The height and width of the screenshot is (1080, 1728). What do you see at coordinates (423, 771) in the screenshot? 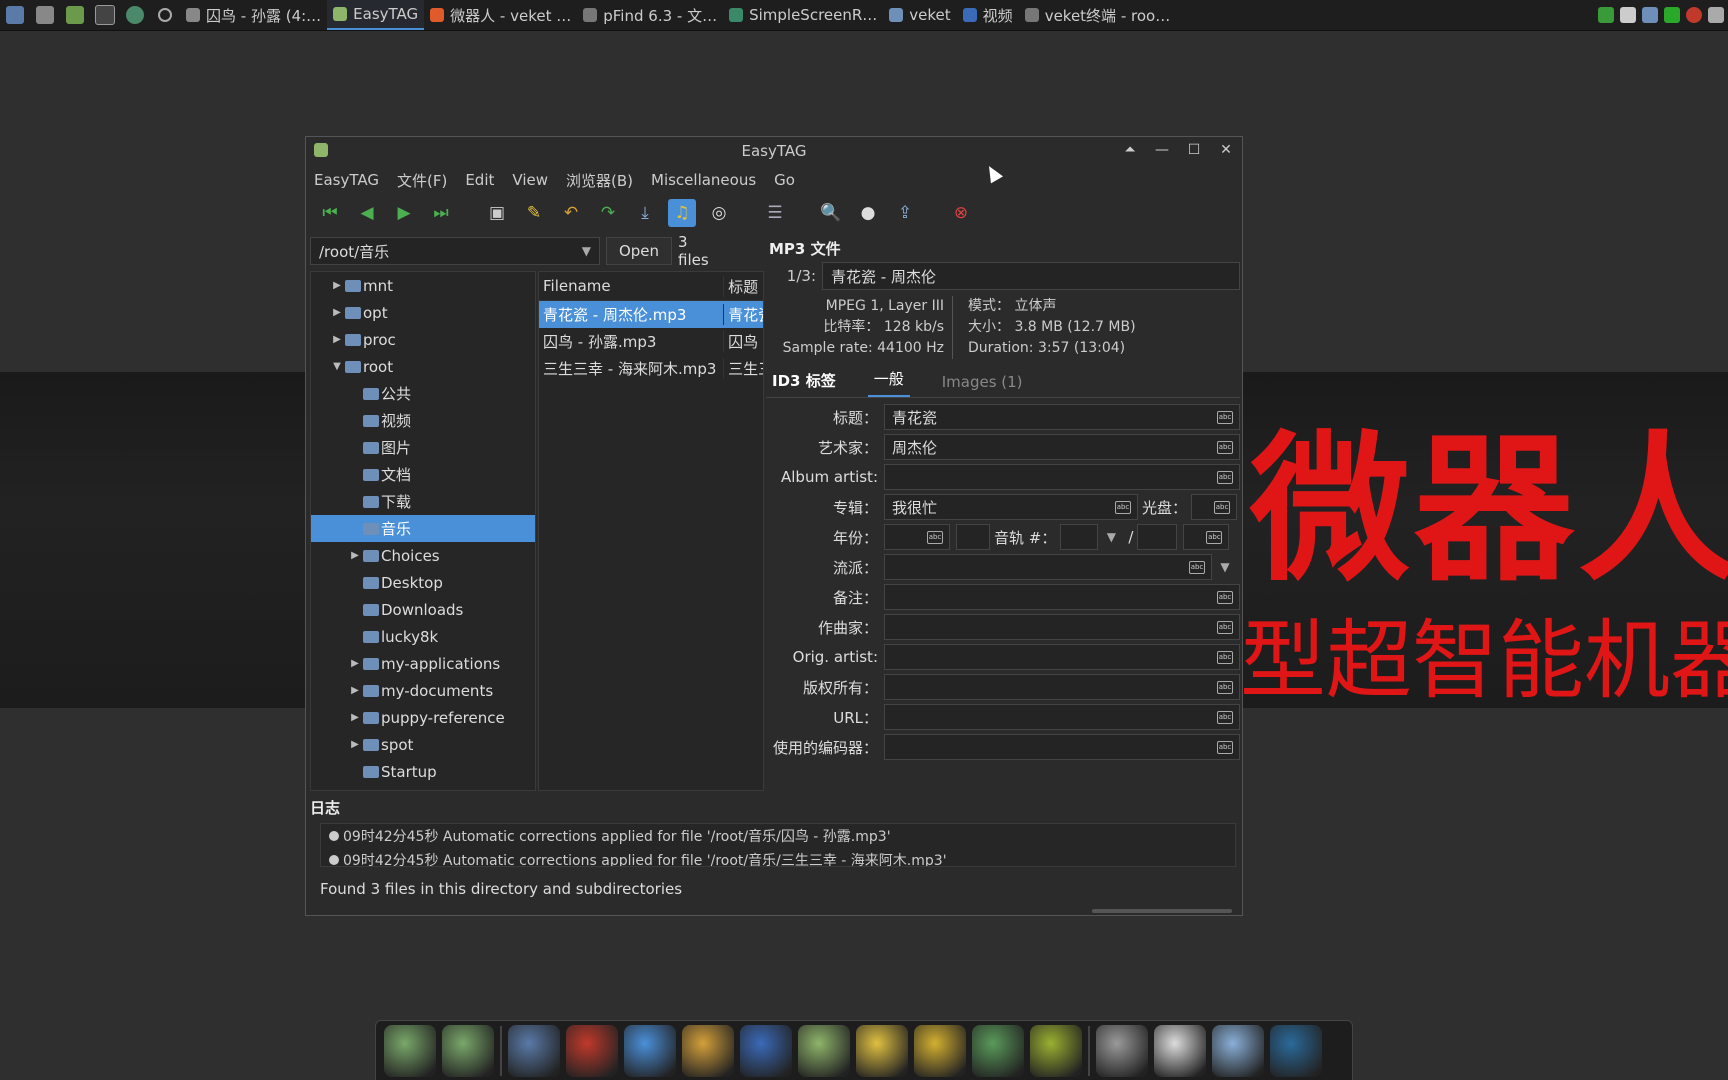
I see `tree-item: Startup` at bounding box center [423, 771].